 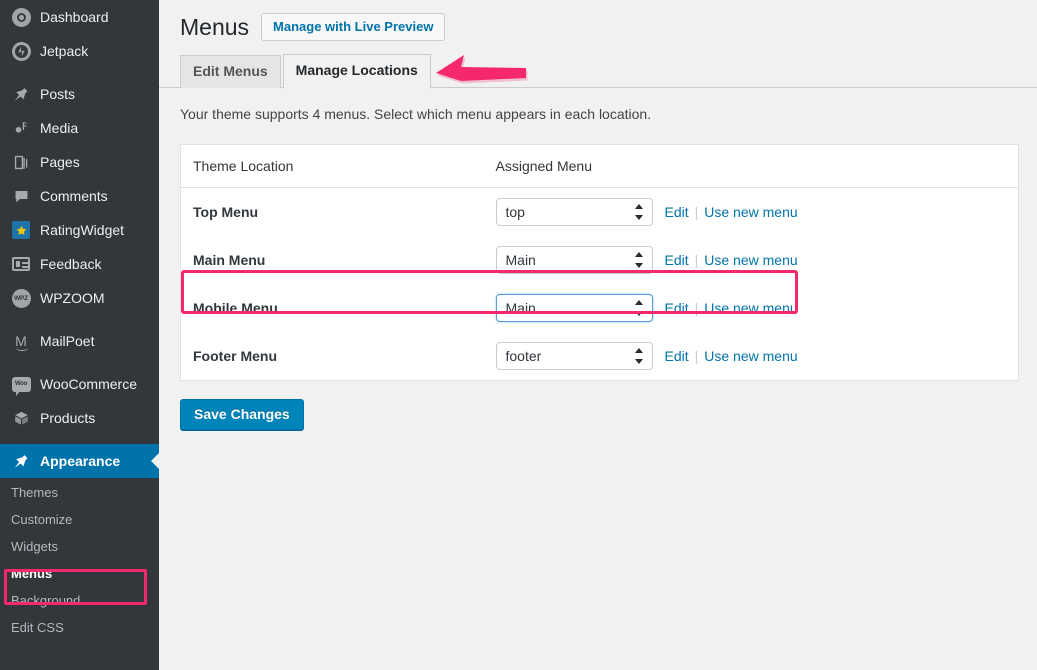 What do you see at coordinates (79, 94) in the screenshot?
I see `sidebar-item-posts: Posts` at bounding box center [79, 94].